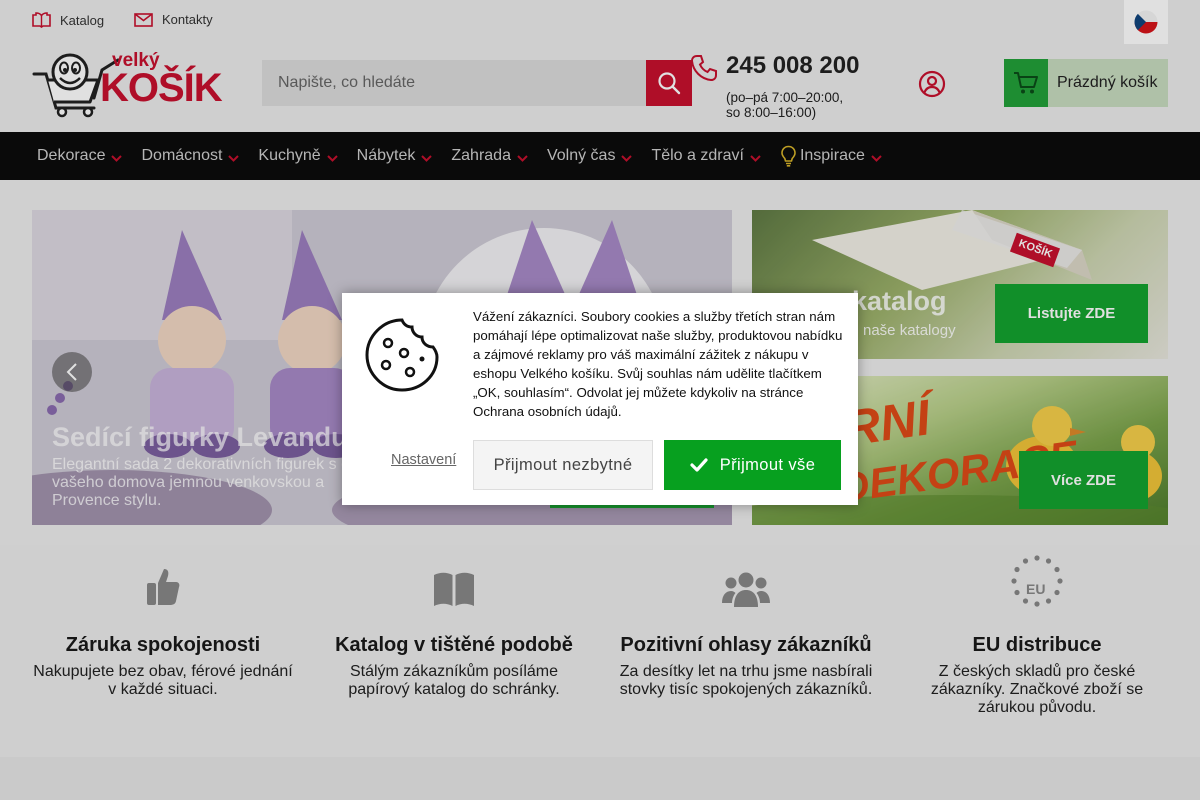 The height and width of the screenshot is (800, 1200). Describe the element at coordinates (481, 155) in the screenshot. I see `nav-item-label: Zahrada` at that location.